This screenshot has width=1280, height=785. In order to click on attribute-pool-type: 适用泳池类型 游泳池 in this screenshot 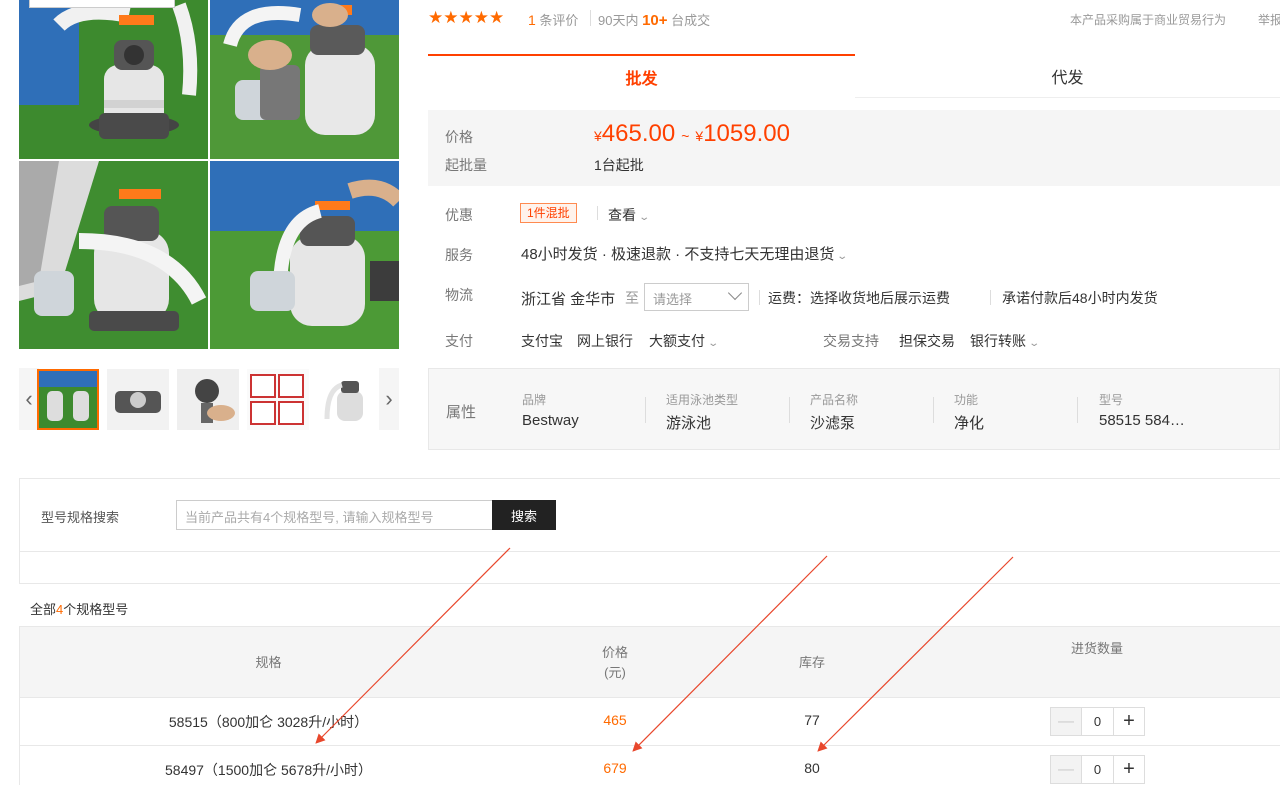, I will do `click(702, 412)`.